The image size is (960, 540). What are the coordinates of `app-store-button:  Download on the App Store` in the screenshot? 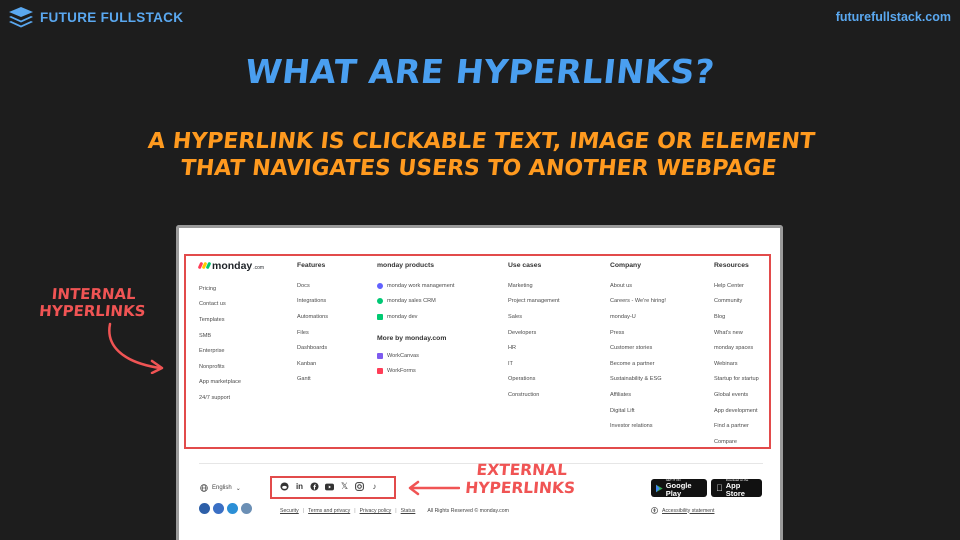 It's located at (736, 488).